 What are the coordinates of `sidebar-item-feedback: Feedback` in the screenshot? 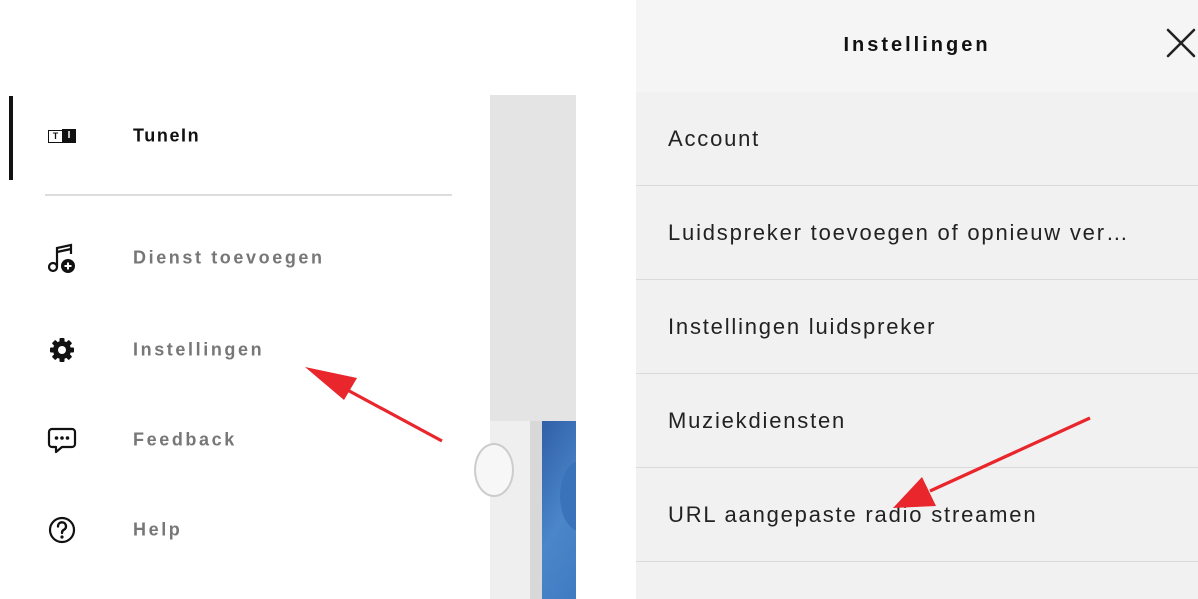 It's located at (235, 440).